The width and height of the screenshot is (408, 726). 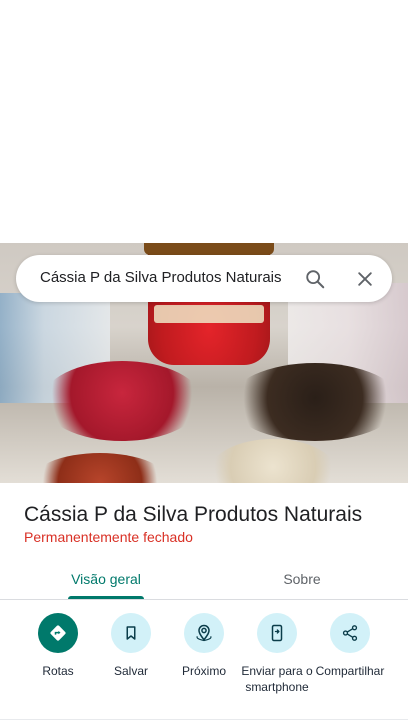 I want to click on photo-black-pepper, so click(x=315, y=402).